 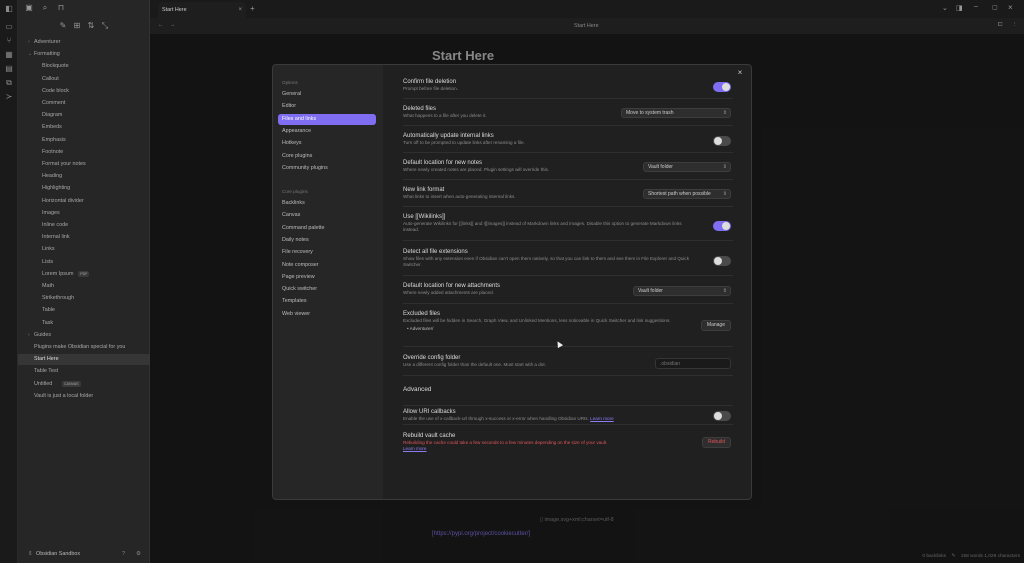 I want to click on tree-file: Images, so click(x=84, y=213).